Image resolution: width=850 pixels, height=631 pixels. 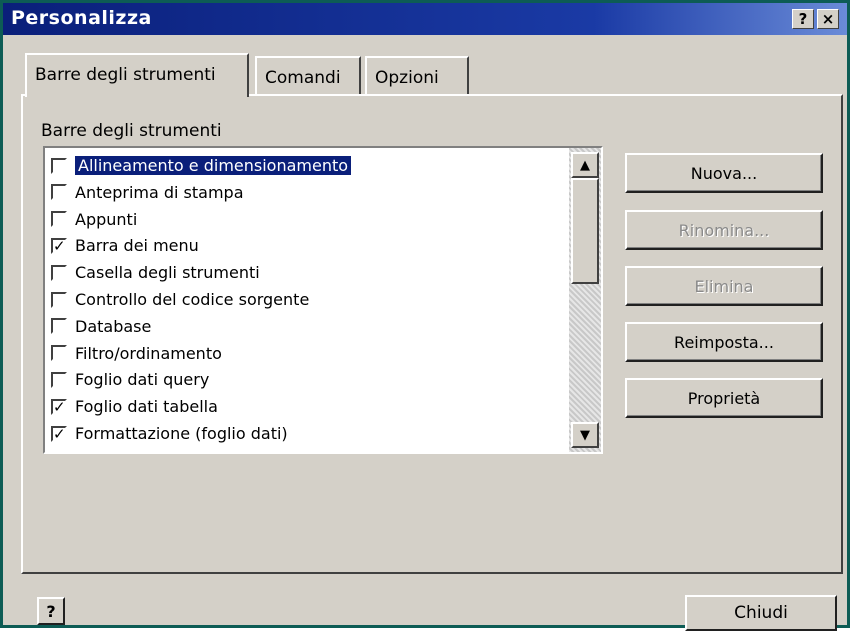 What do you see at coordinates (131, 131) in the screenshot?
I see `toolbars-list-label: Barre degli strumenti` at bounding box center [131, 131].